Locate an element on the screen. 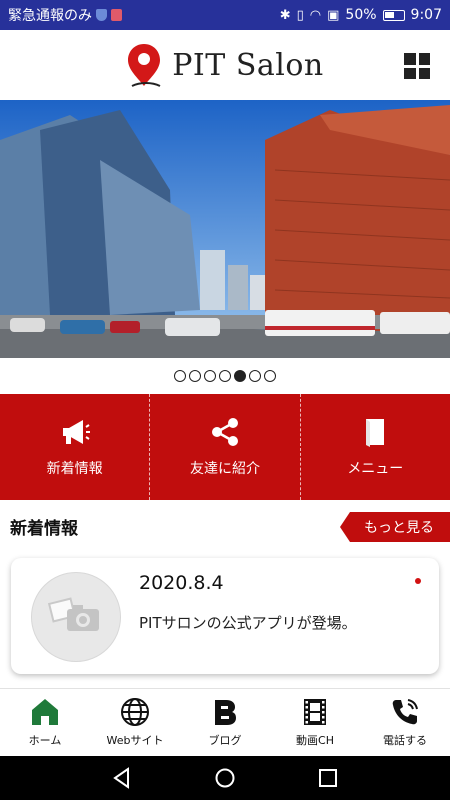 This screenshot has width=450, height=800. tab-home: ホーム is located at coordinates (45, 722).